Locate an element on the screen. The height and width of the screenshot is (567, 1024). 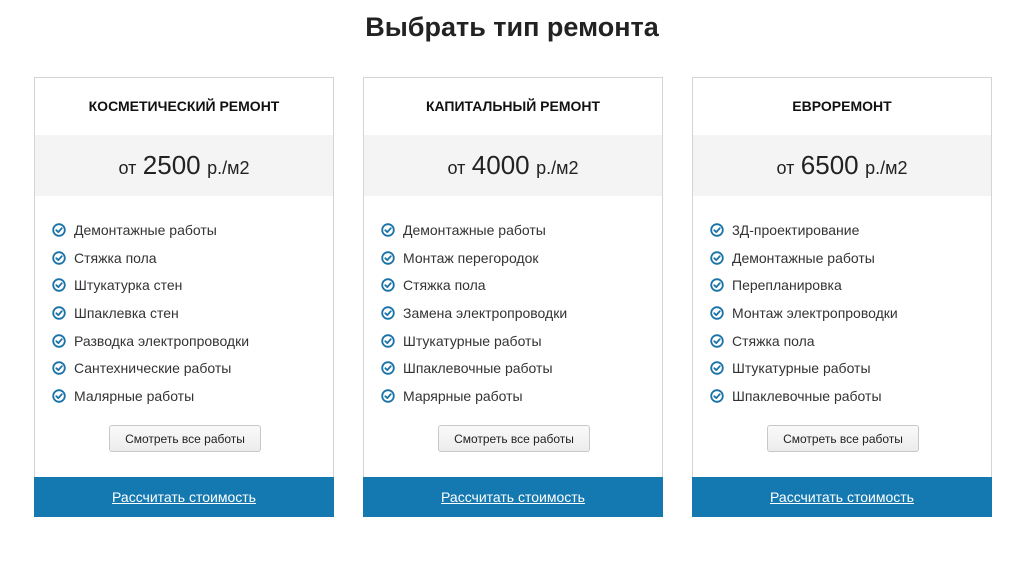
feature-label: Монтаж перегородок is located at coordinates (471, 257).